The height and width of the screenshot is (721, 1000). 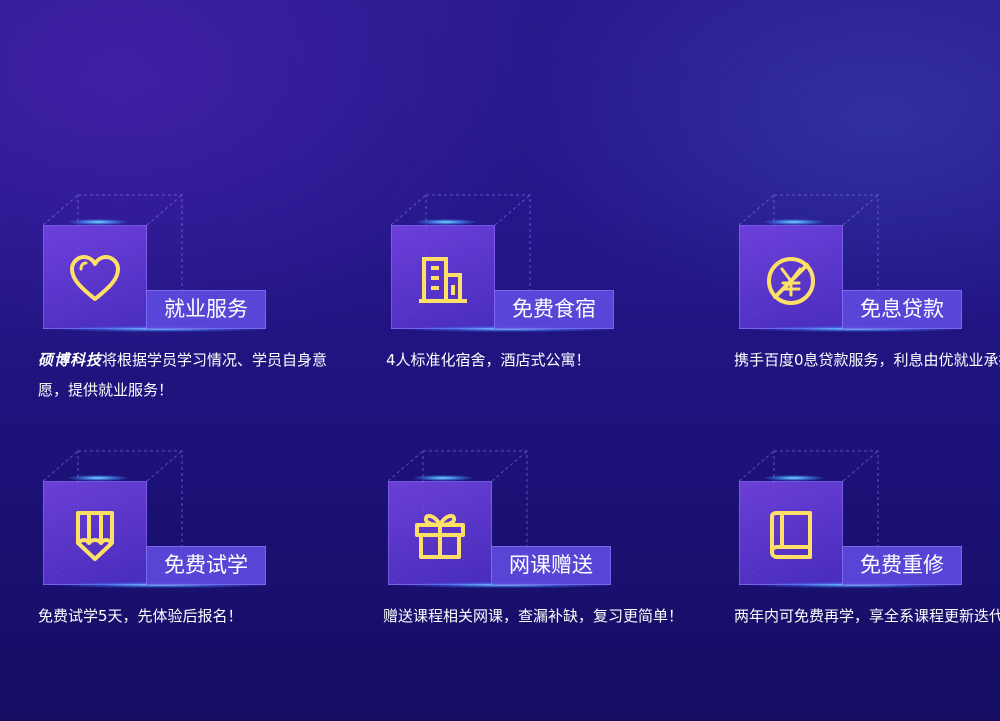 I want to click on feature-description-text: 赠送课程相关网课，查漏补缺，复习更简单！, so click(x=533, y=616).